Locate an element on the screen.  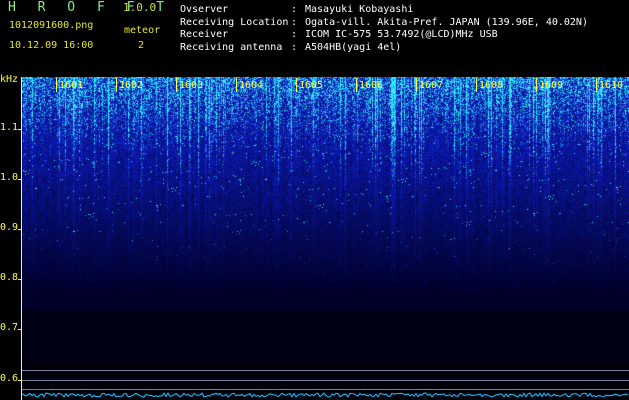
info-value: Masayuki Kobayashi is located at coordinates (359, 9).